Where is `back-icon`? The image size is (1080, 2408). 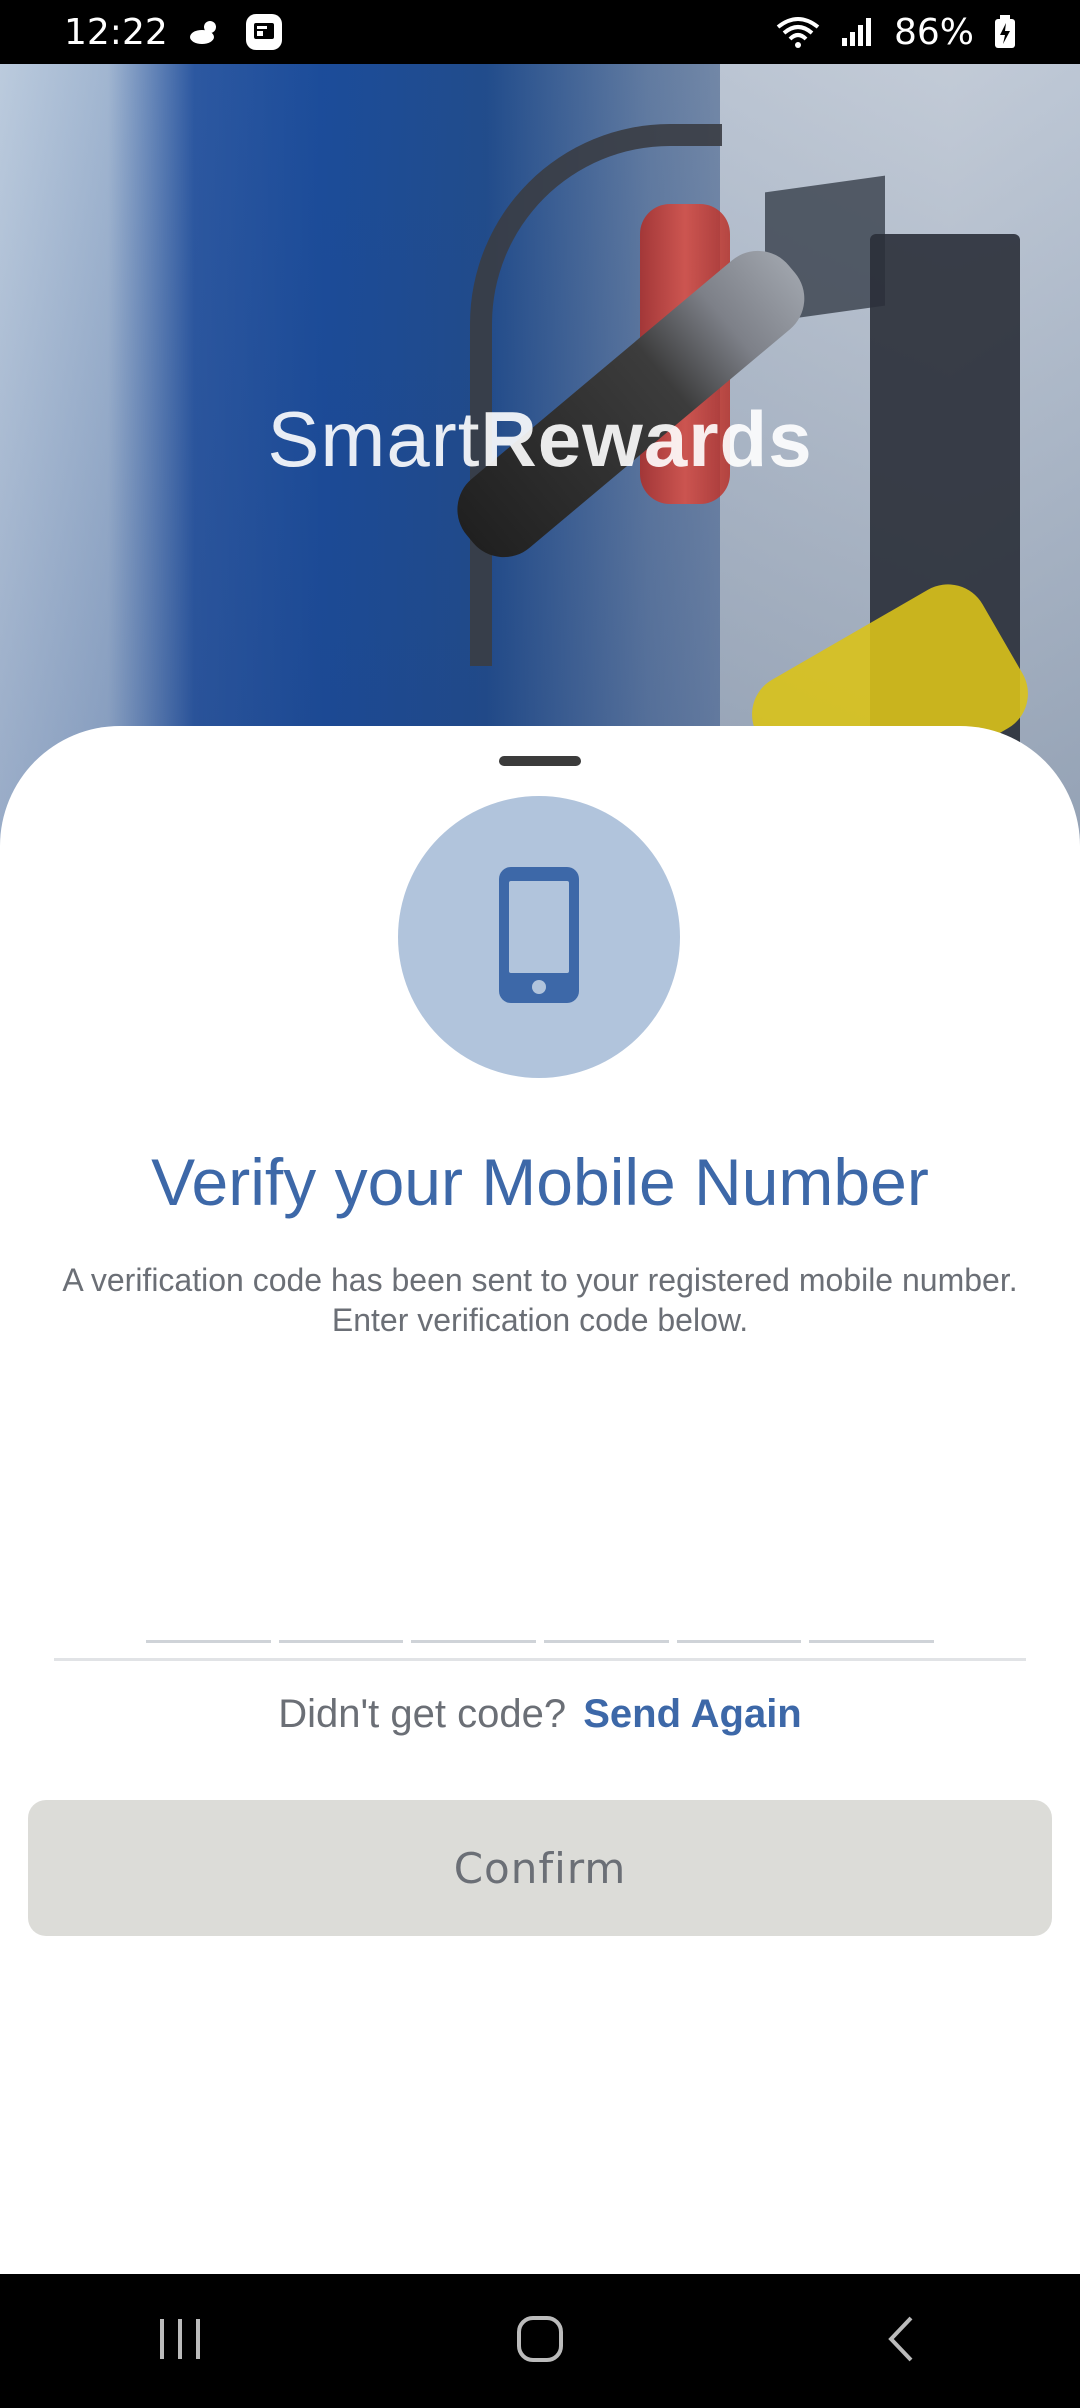 back-icon is located at coordinates (900, 2341).